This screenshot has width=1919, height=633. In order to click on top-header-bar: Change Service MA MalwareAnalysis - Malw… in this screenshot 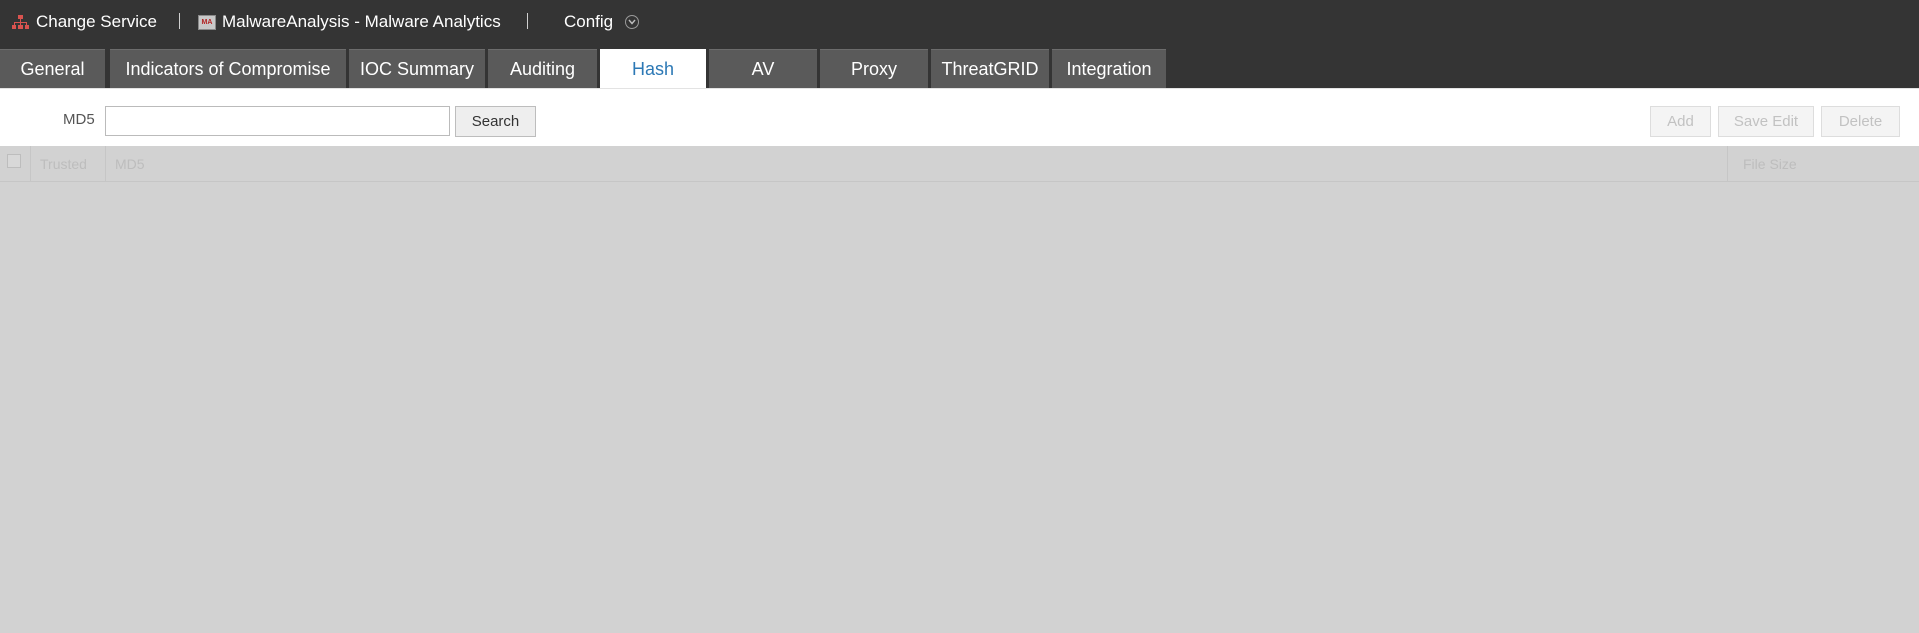, I will do `click(959, 24)`.